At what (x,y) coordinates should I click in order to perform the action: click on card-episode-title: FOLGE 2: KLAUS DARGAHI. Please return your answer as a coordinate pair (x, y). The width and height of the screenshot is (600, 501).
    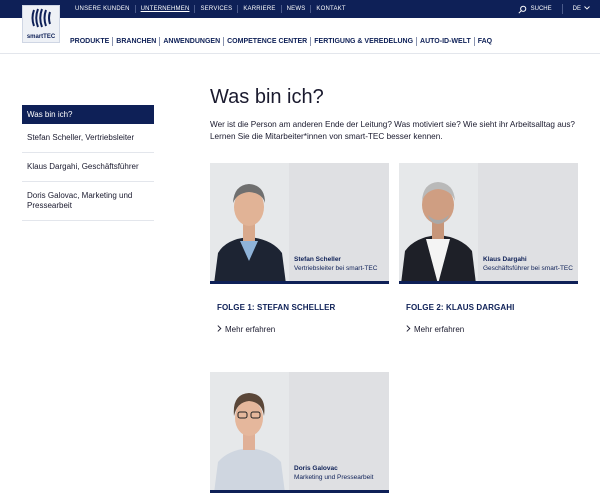
    Looking at the image, I should click on (460, 307).